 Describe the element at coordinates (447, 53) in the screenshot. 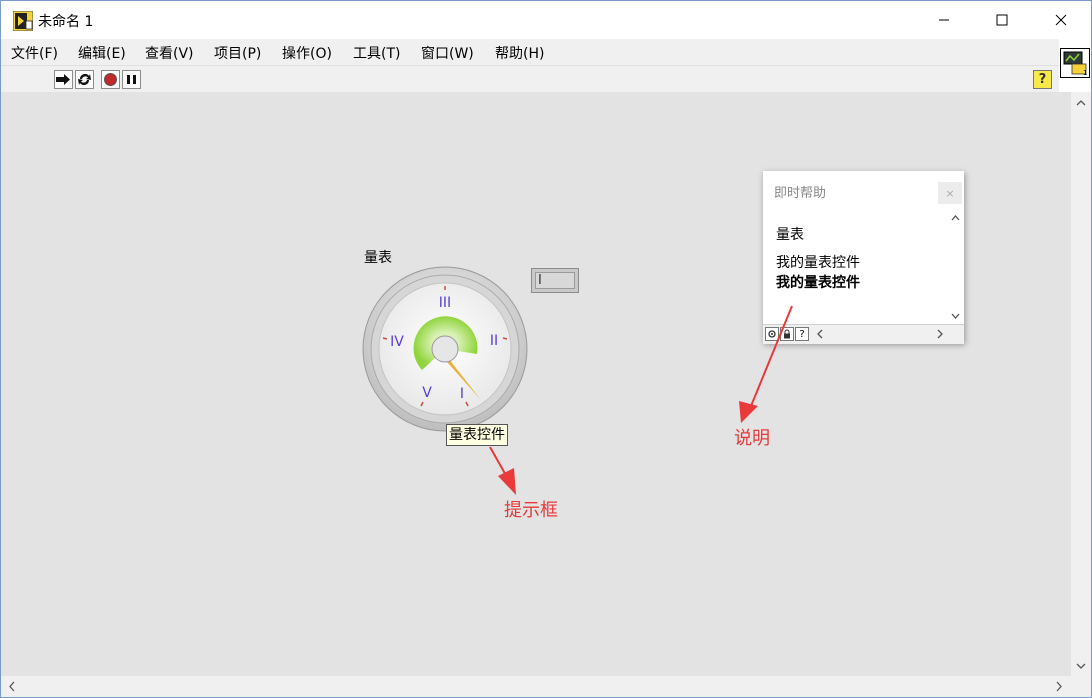

I see `menu-window: 窗口(W)` at that location.